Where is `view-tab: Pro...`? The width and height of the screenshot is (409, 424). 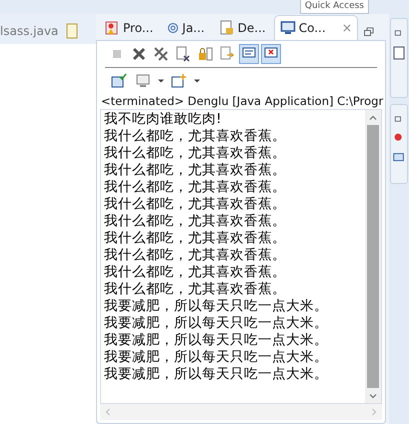 view-tab: Pro... is located at coordinates (129, 27).